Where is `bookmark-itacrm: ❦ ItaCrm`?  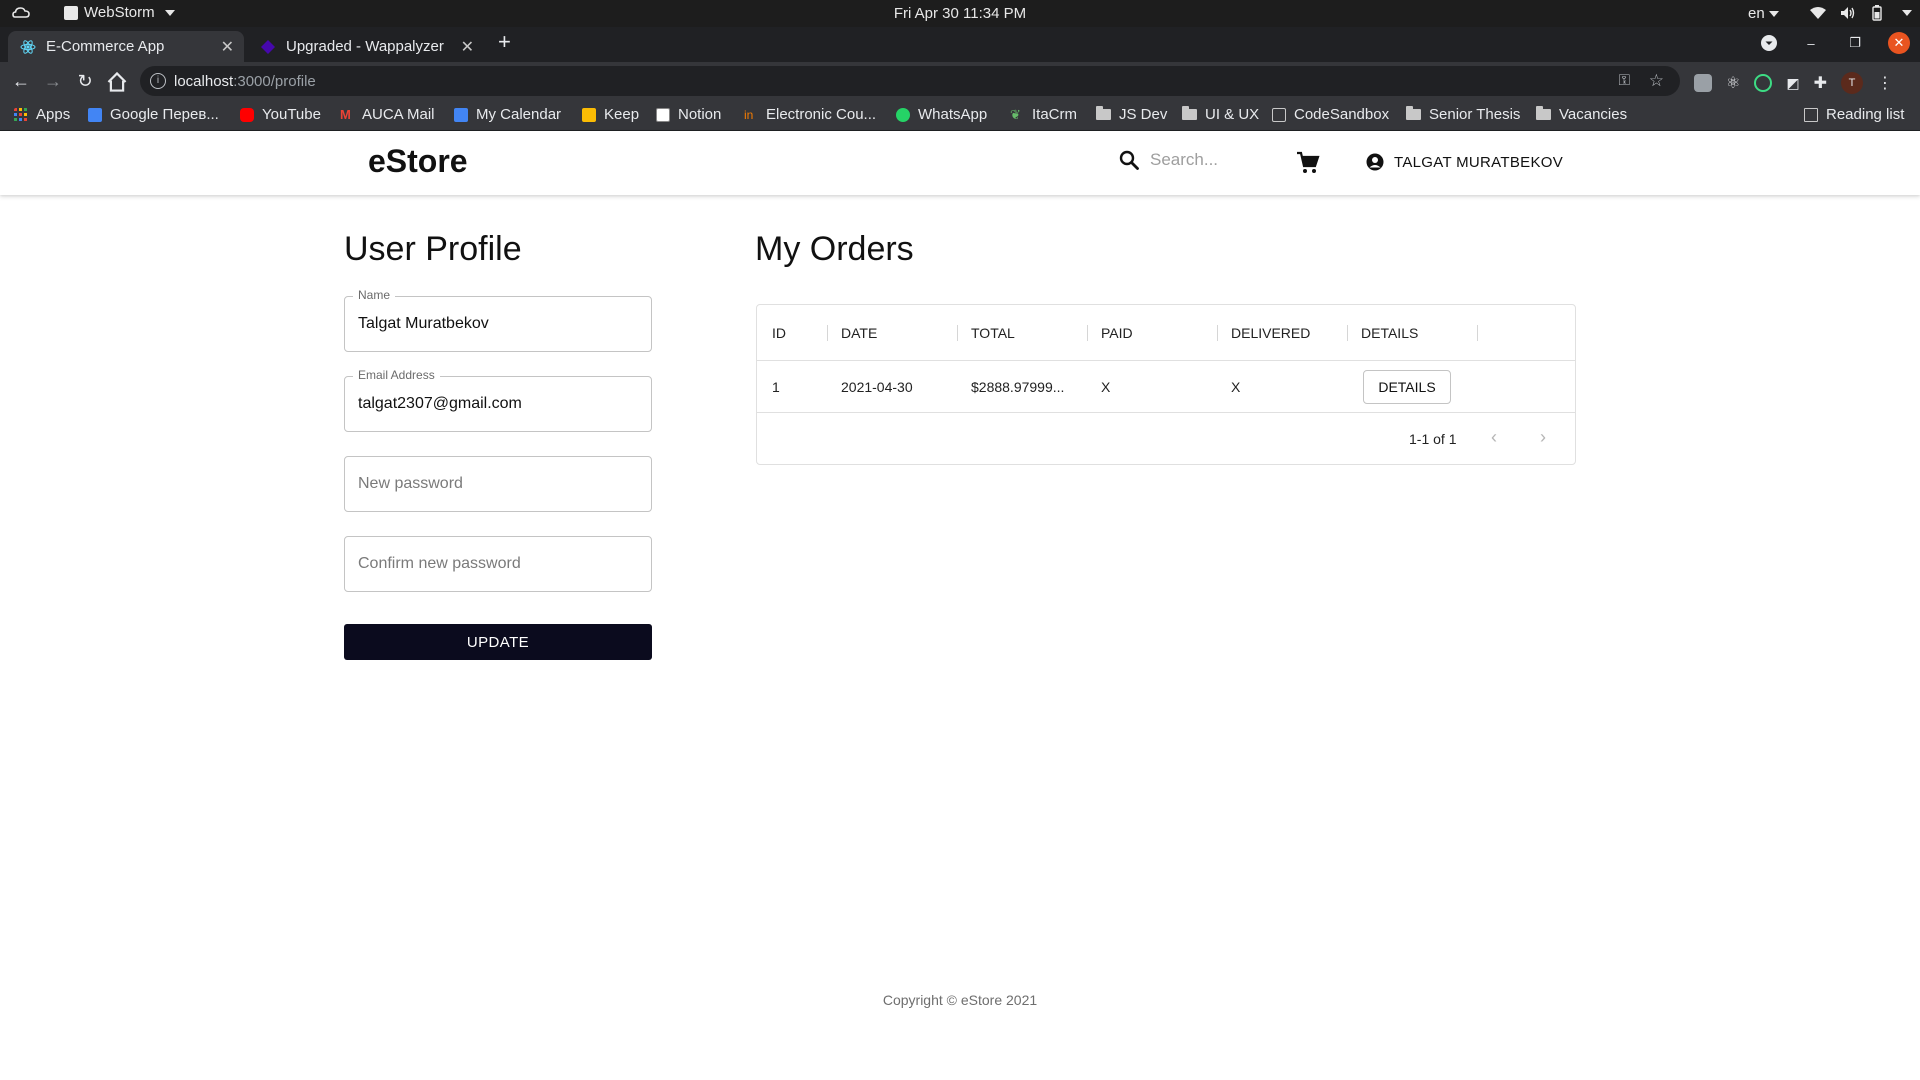
bookmark-itacrm: ❦ ItaCrm is located at coordinates (1043, 114).